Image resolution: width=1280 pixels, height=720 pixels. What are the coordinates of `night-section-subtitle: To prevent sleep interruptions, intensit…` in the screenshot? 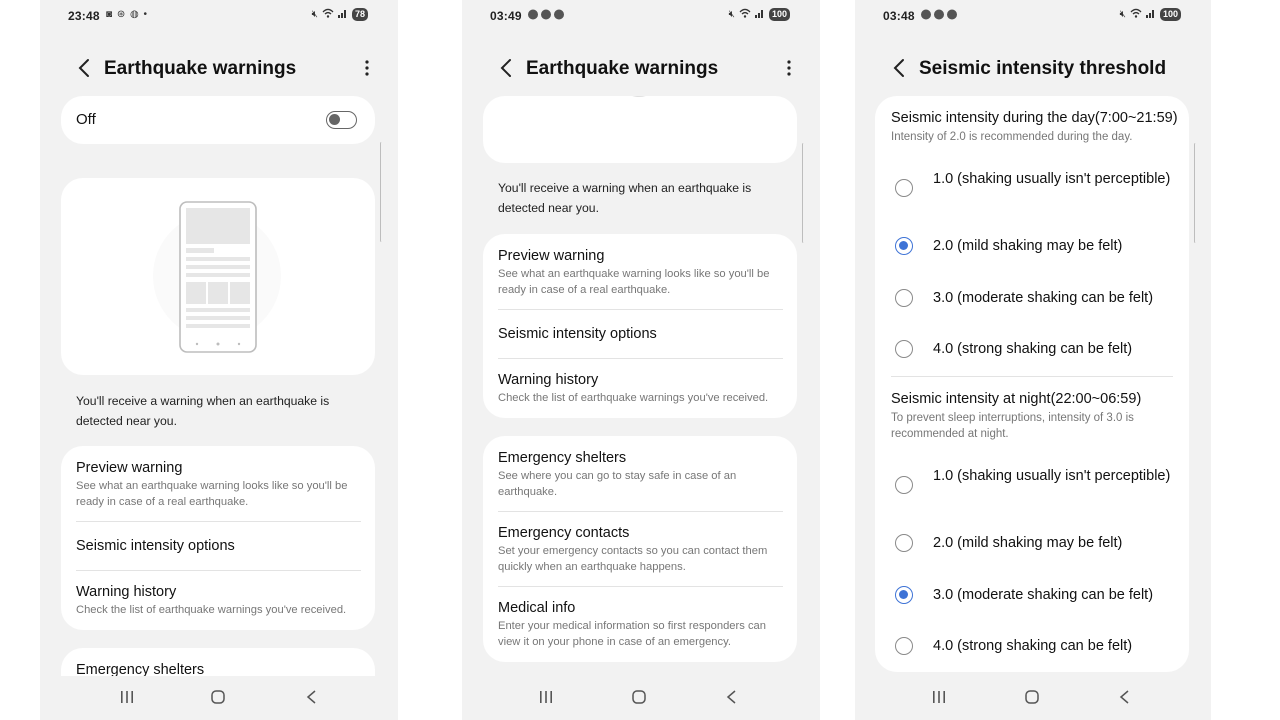 It's located at (1012, 426).